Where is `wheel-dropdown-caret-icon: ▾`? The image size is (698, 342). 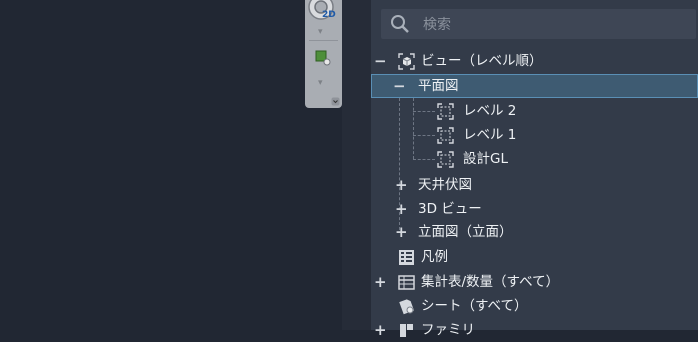 wheel-dropdown-caret-icon: ▾ is located at coordinates (320, 32).